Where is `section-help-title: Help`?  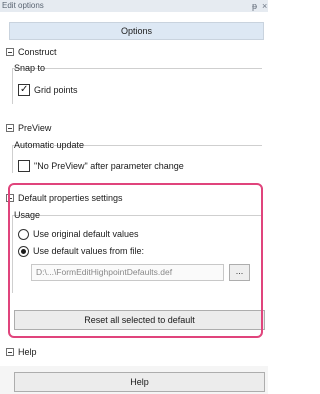 section-help-title: Help is located at coordinates (27, 352).